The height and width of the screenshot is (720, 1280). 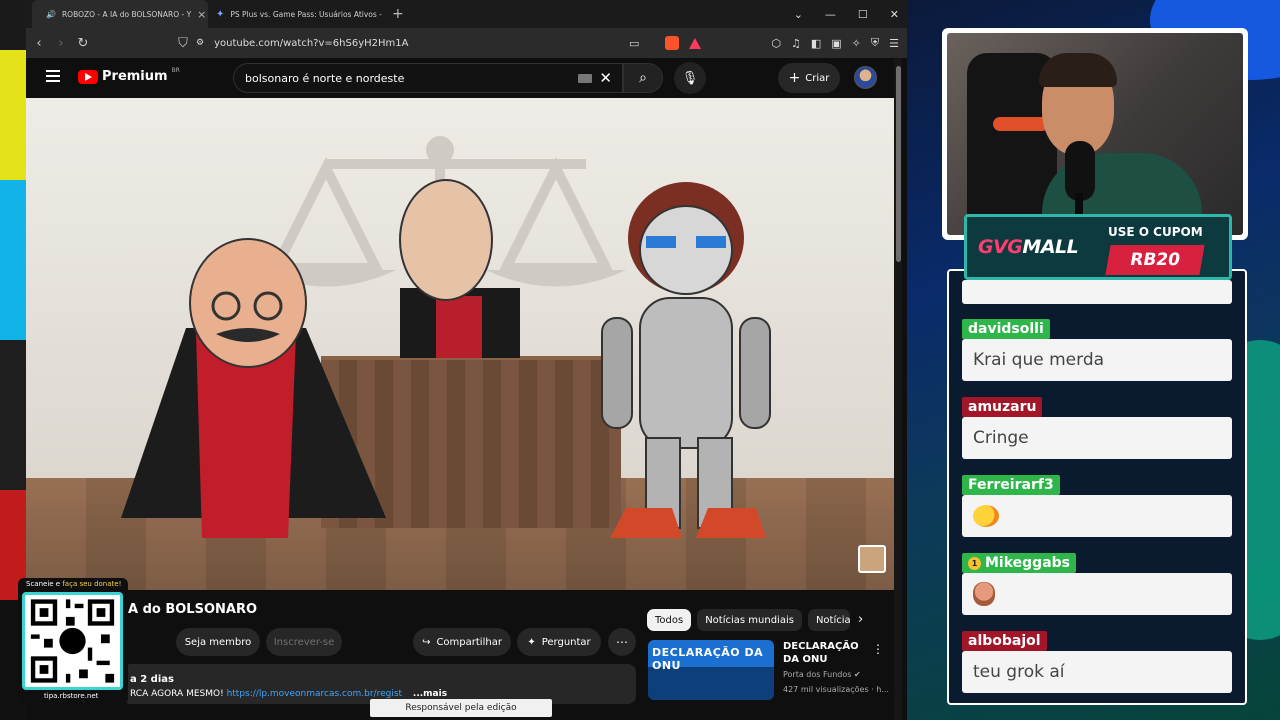 What do you see at coordinates (428, 78) in the screenshot?
I see `search-input: bolsonaro é norte e nordeste ✕` at bounding box center [428, 78].